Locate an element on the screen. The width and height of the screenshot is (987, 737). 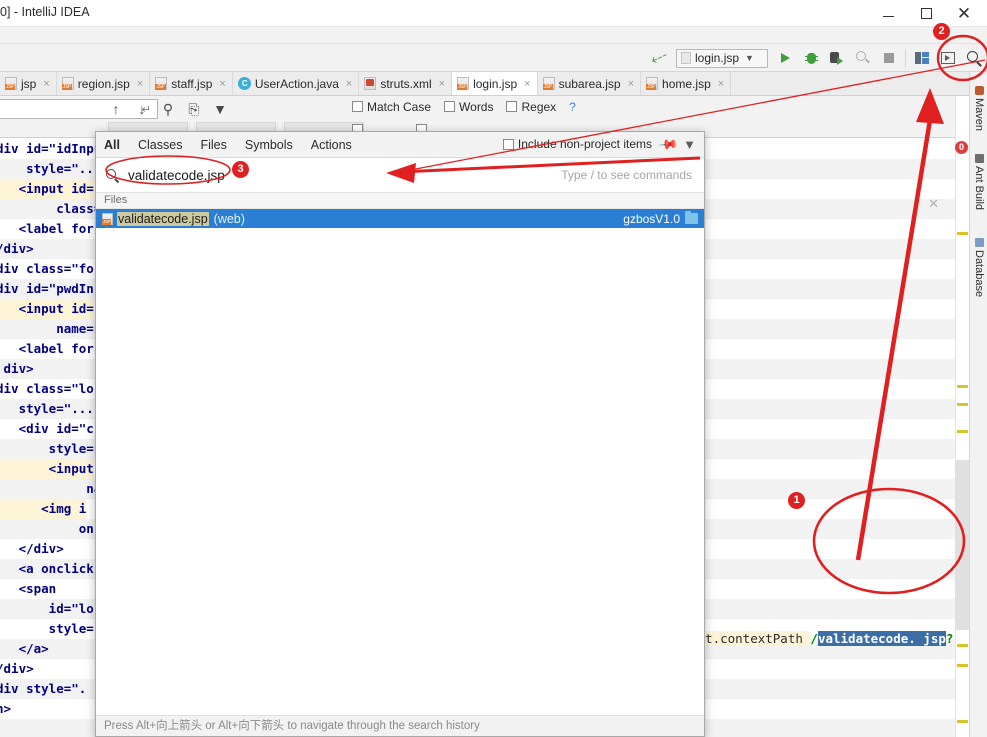
result-row-validatecode-jsp: validatecode.jsp (web) gzbosV1.0 is located at coordinates (400, 218).